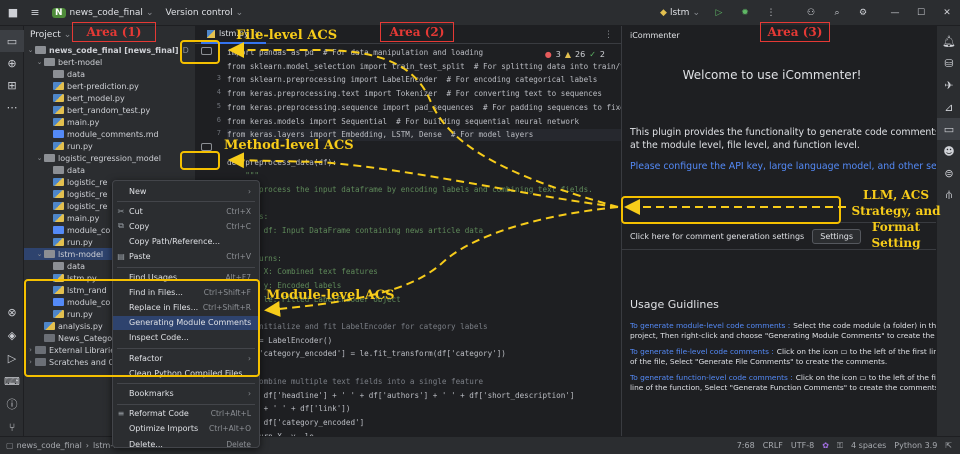 The image size is (960, 454). What do you see at coordinates (745, 13) in the screenshot?
I see `debug-icon: ✹` at bounding box center [745, 13].